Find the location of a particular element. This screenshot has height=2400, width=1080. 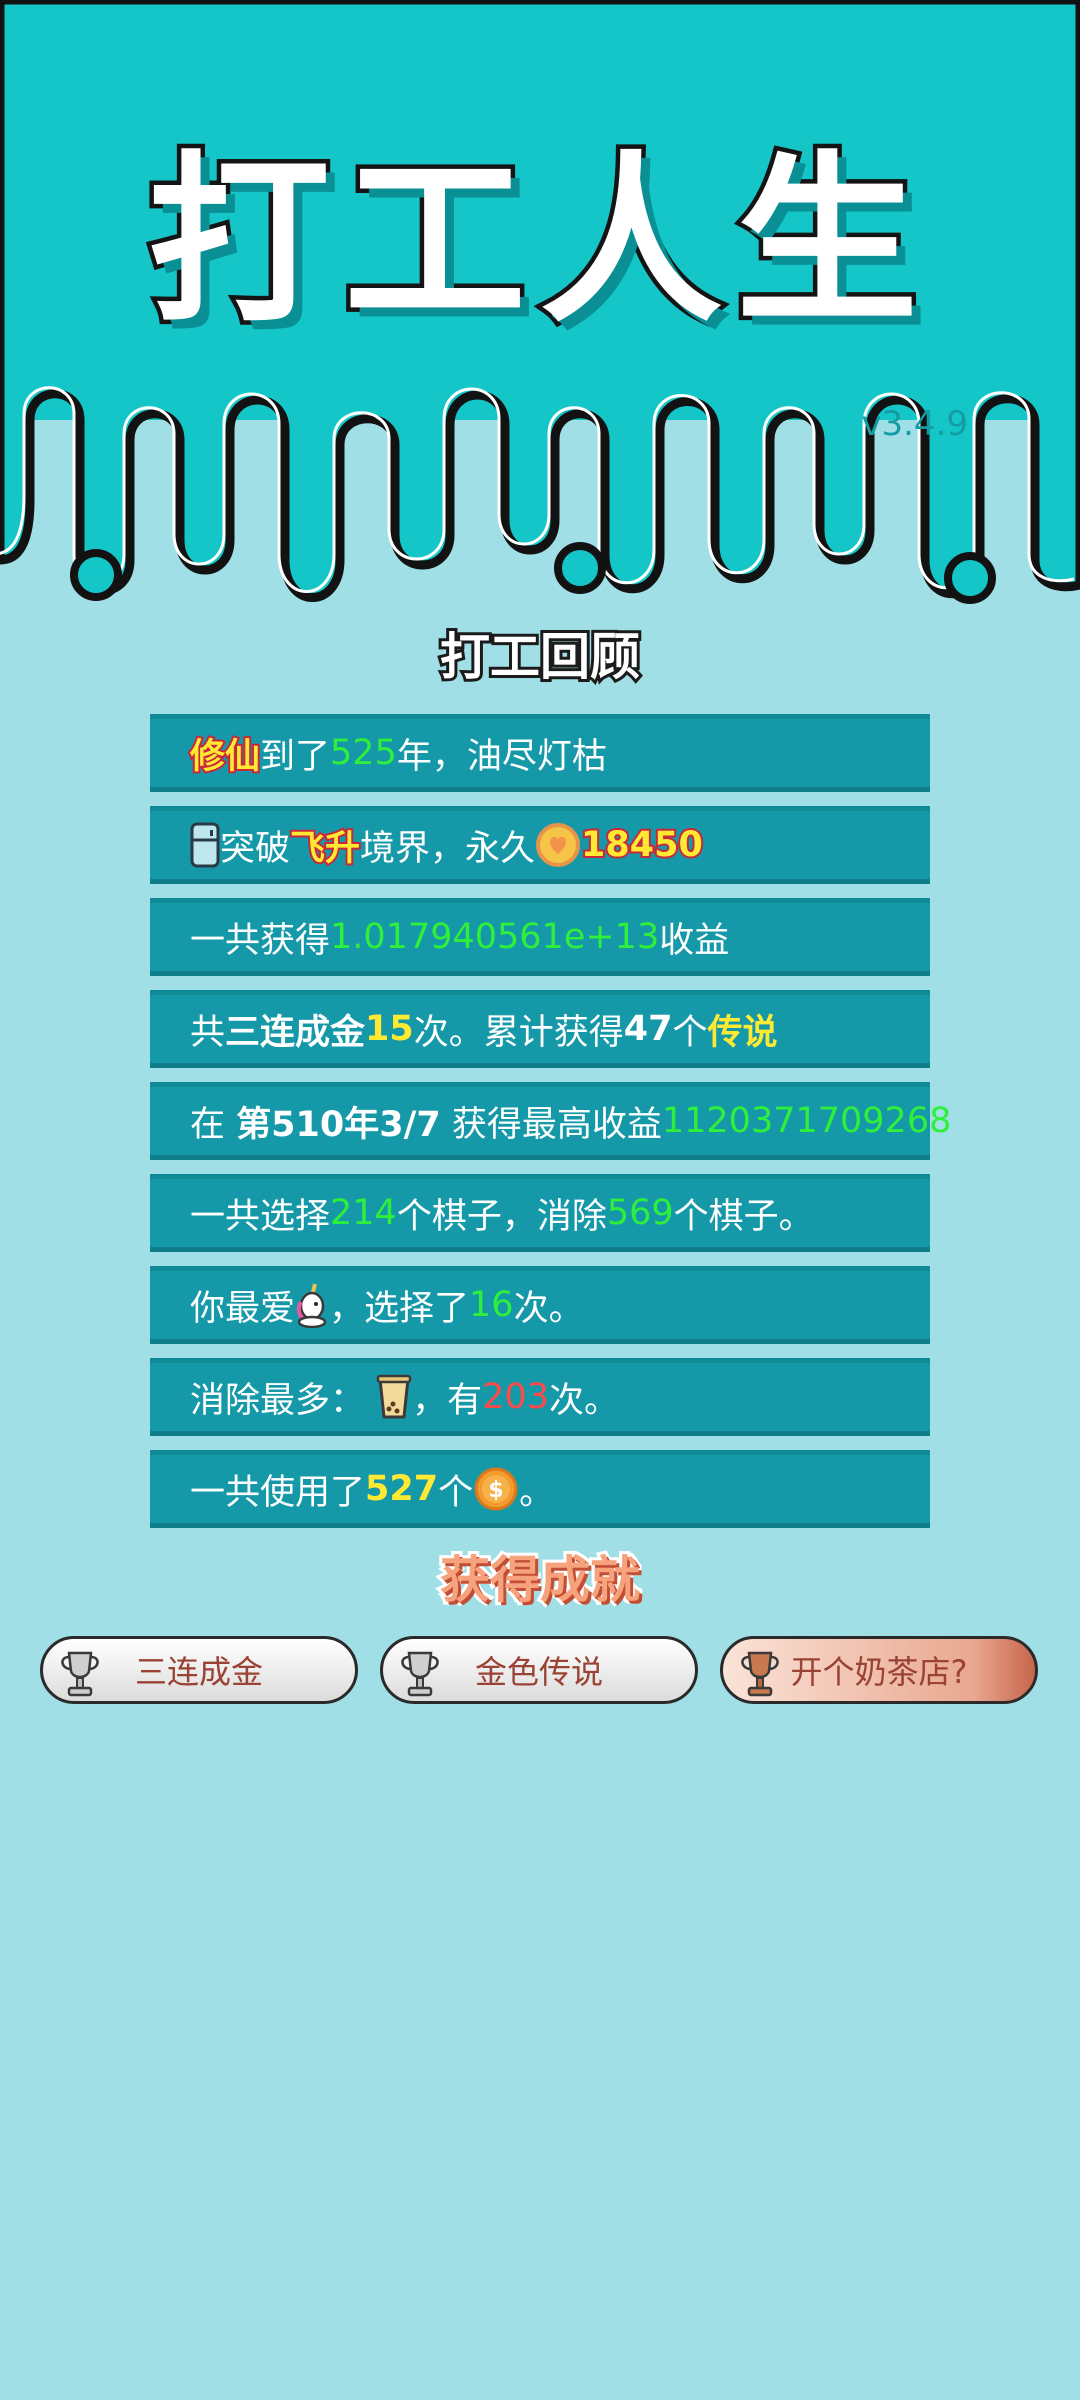

row-text: 获得最高收益 is located at coordinates (556, 1124).